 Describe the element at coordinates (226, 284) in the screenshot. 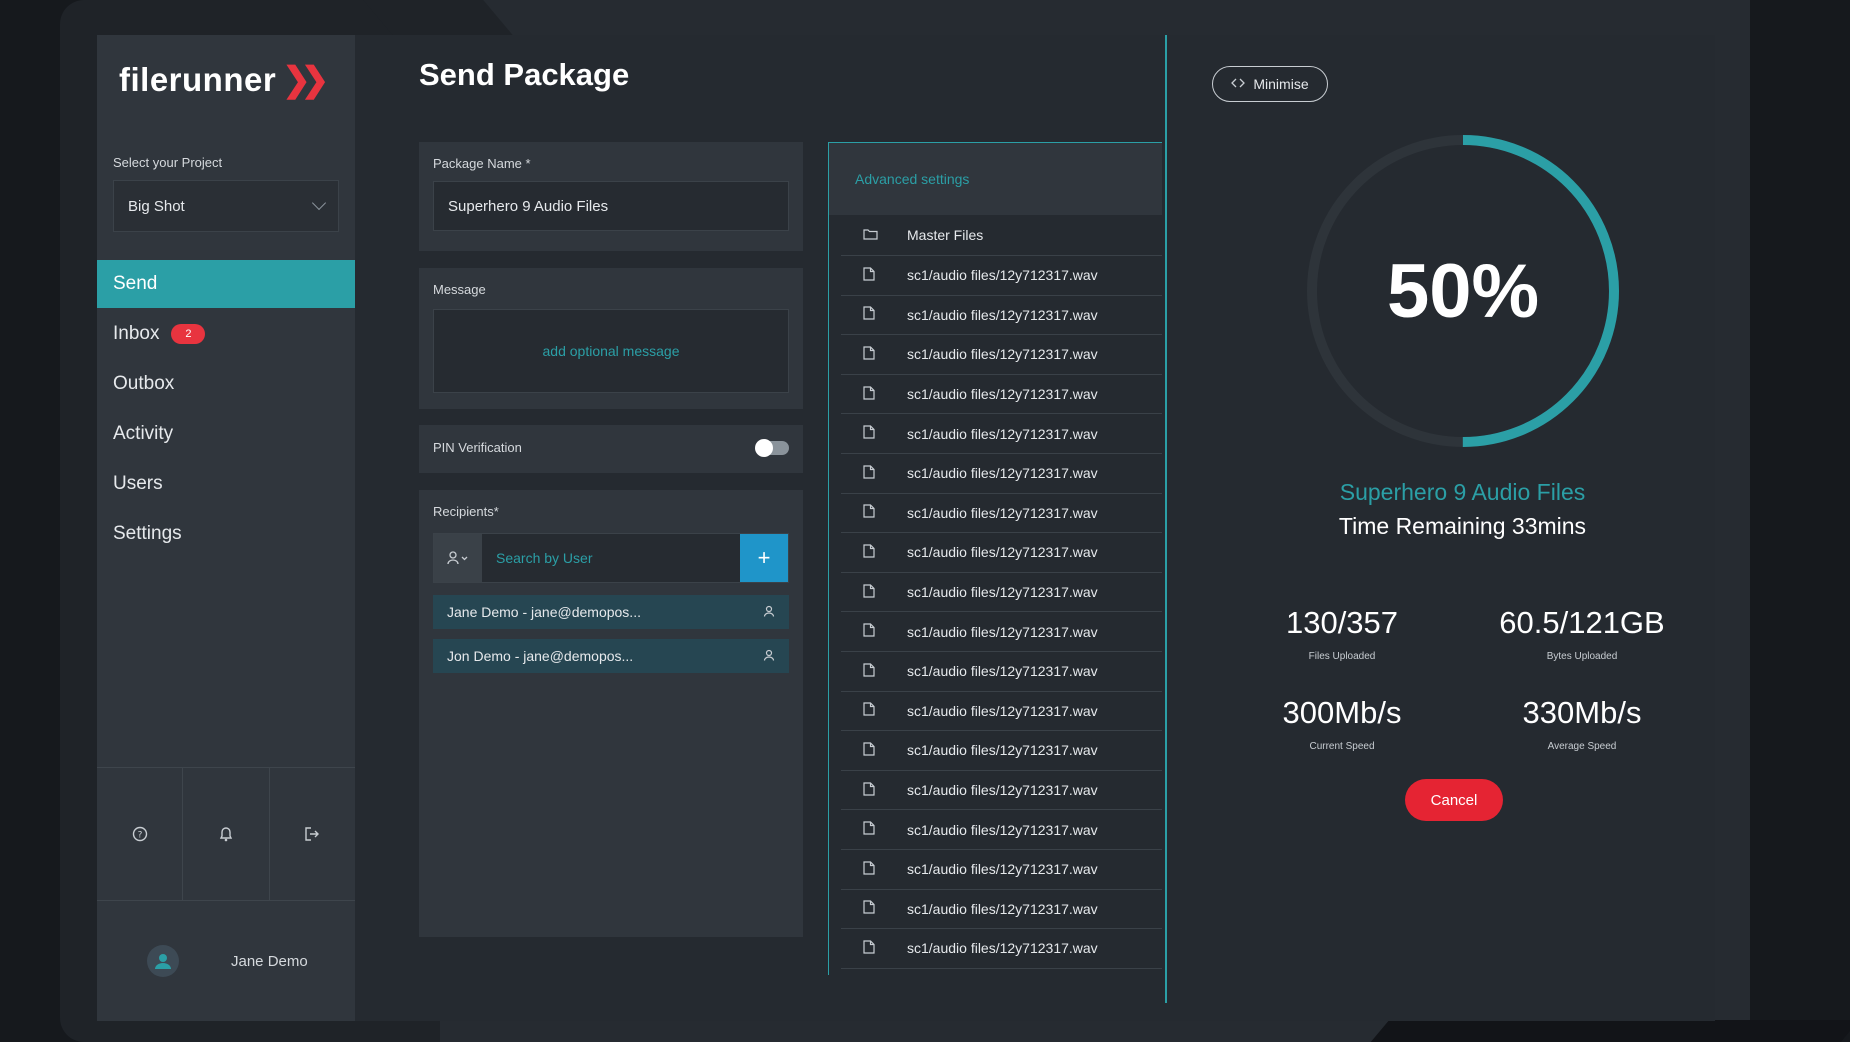

I see `sidebar-item-send: Send` at that location.